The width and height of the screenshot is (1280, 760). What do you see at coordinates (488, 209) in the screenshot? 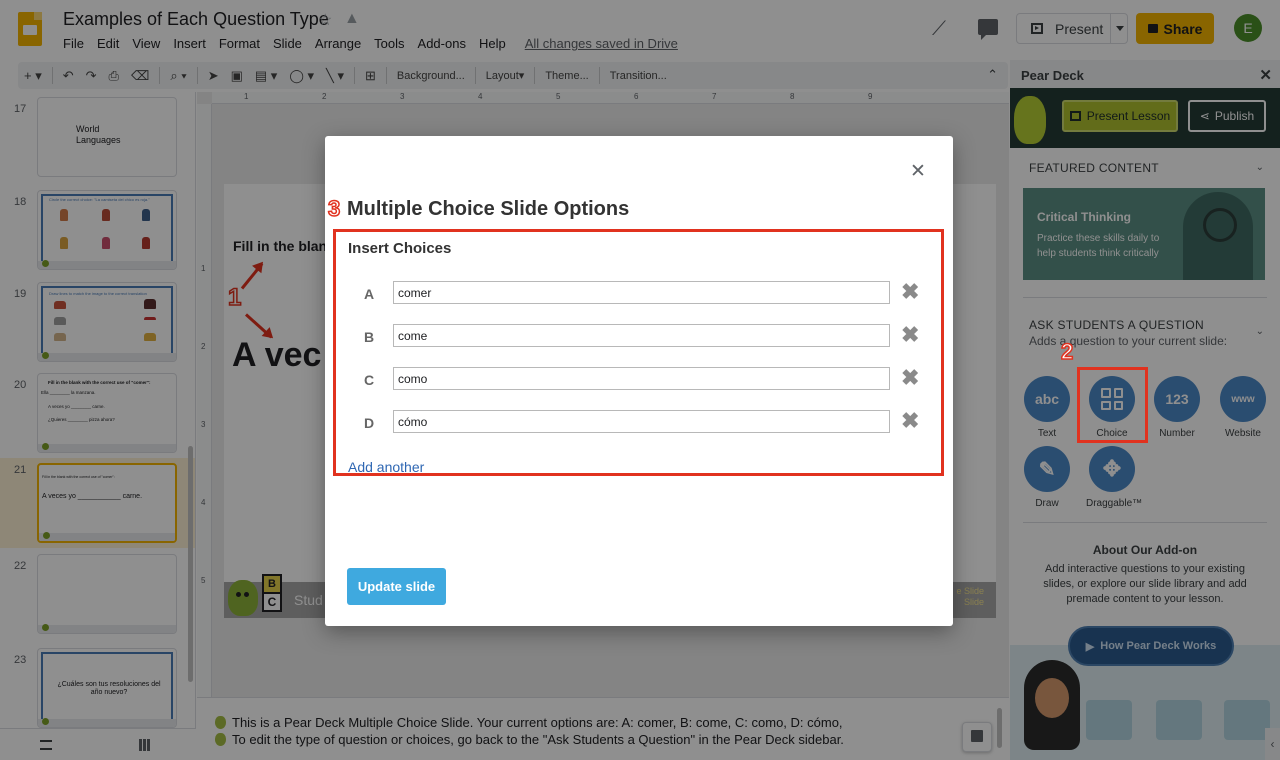
I see `dialog-title: Multiple Choice Slide Options` at bounding box center [488, 209].